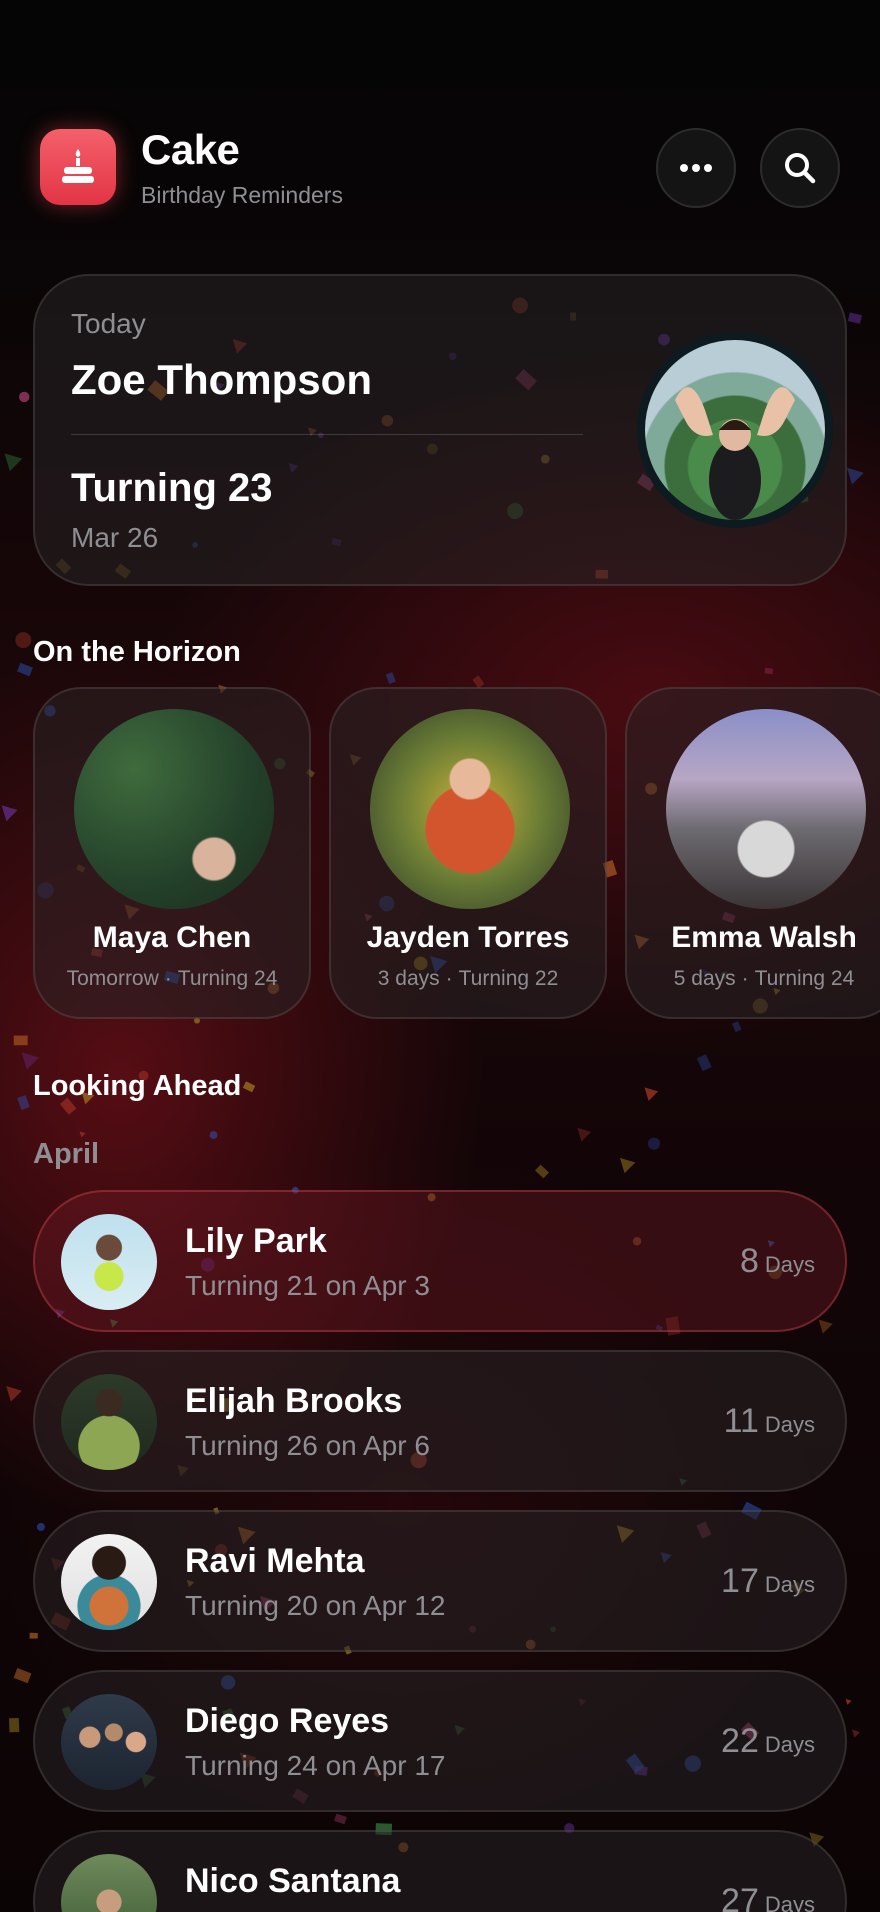 The image size is (880, 1912). Describe the element at coordinates (256, 1241) in the screenshot. I see `person-name: Lily Park` at that location.